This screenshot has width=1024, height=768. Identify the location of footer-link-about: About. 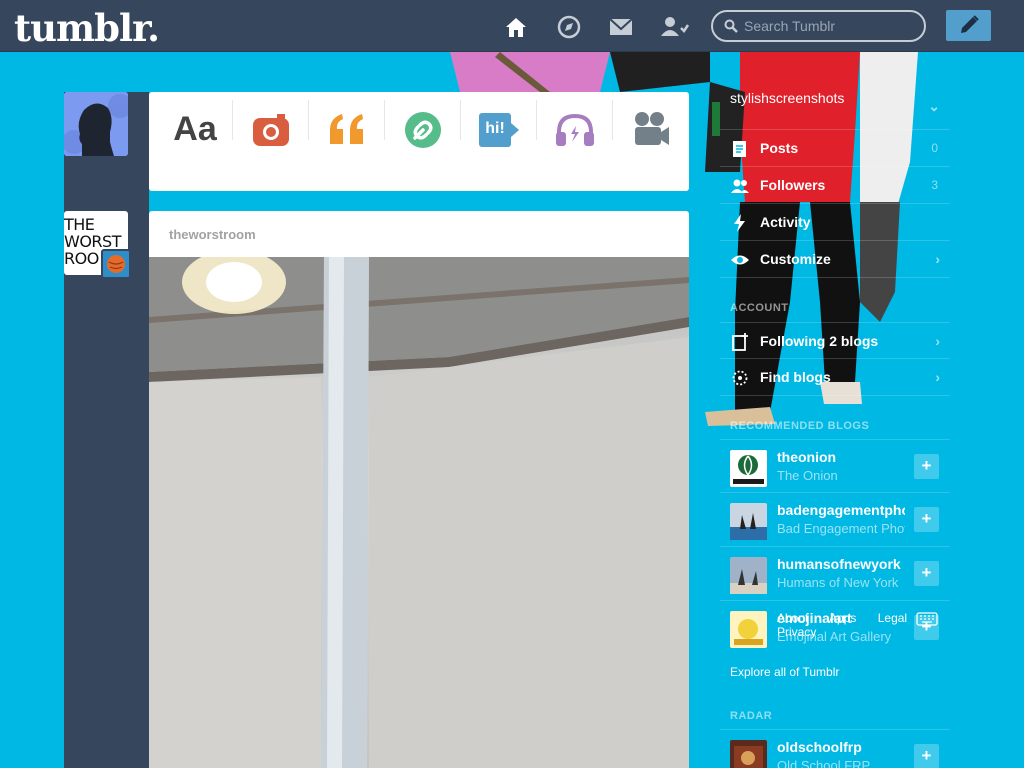
(792, 618).